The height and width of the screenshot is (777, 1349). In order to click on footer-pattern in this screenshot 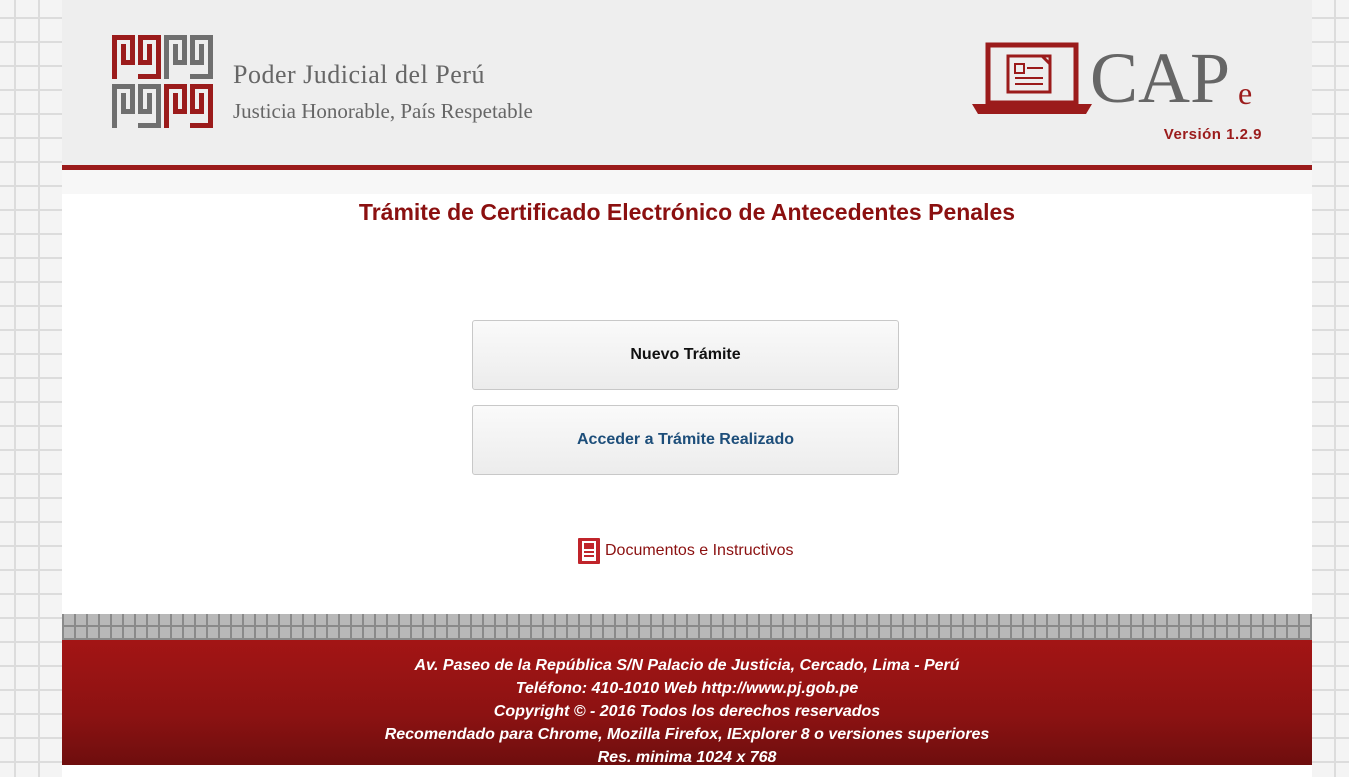, I will do `click(687, 627)`.